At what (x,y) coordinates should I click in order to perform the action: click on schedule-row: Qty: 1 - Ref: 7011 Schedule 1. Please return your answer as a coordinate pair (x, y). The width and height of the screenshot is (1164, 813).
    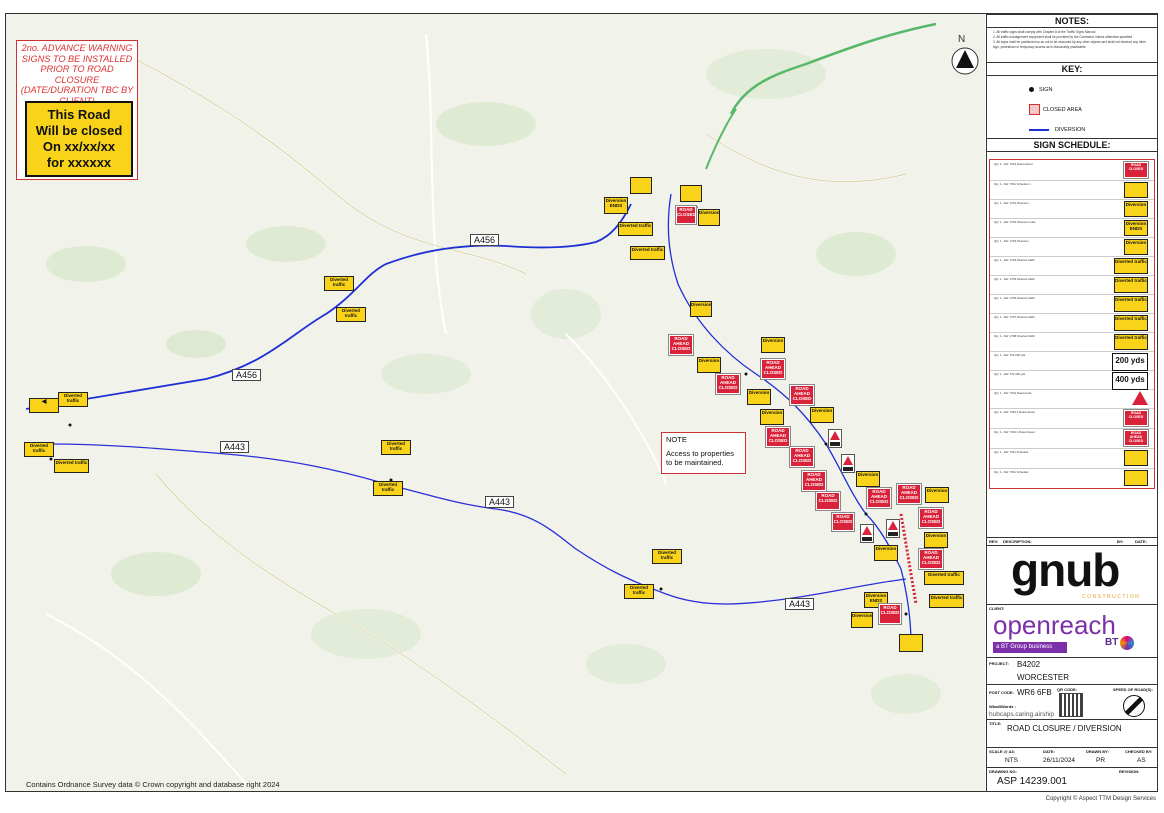
    Looking at the image, I should click on (1072, 190).